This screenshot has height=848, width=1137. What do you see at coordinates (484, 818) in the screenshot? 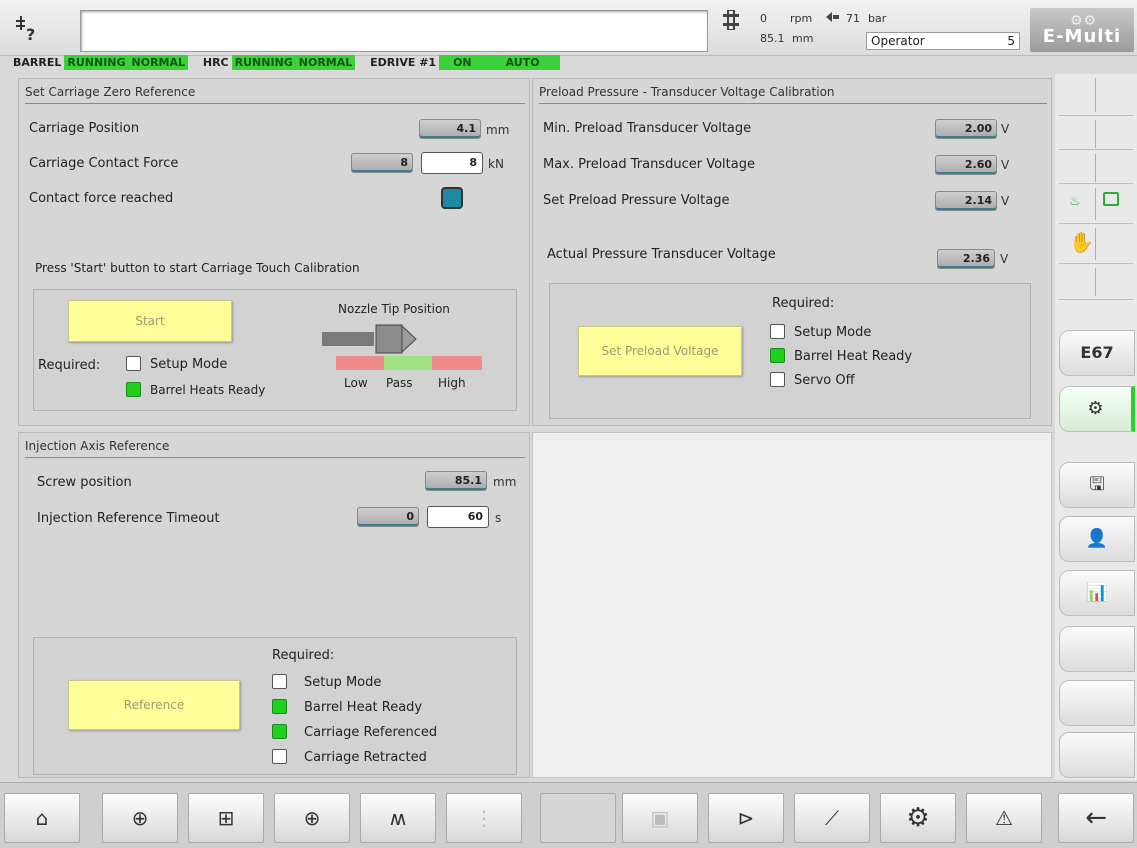
I see `cooling-button: ⋮` at bounding box center [484, 818].